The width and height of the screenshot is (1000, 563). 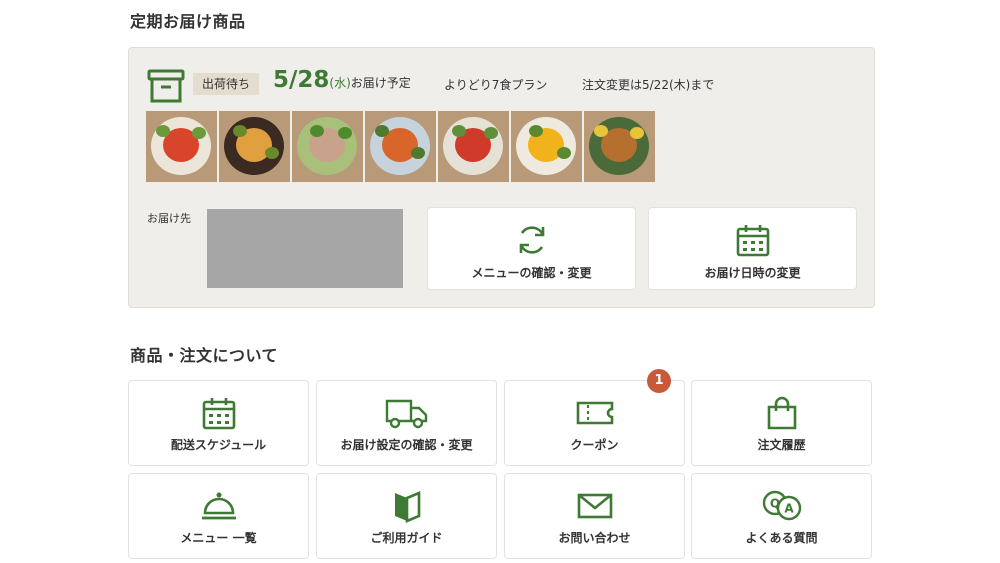 I want to click on coupon-label: クーポン, so click(x=594, y=445).